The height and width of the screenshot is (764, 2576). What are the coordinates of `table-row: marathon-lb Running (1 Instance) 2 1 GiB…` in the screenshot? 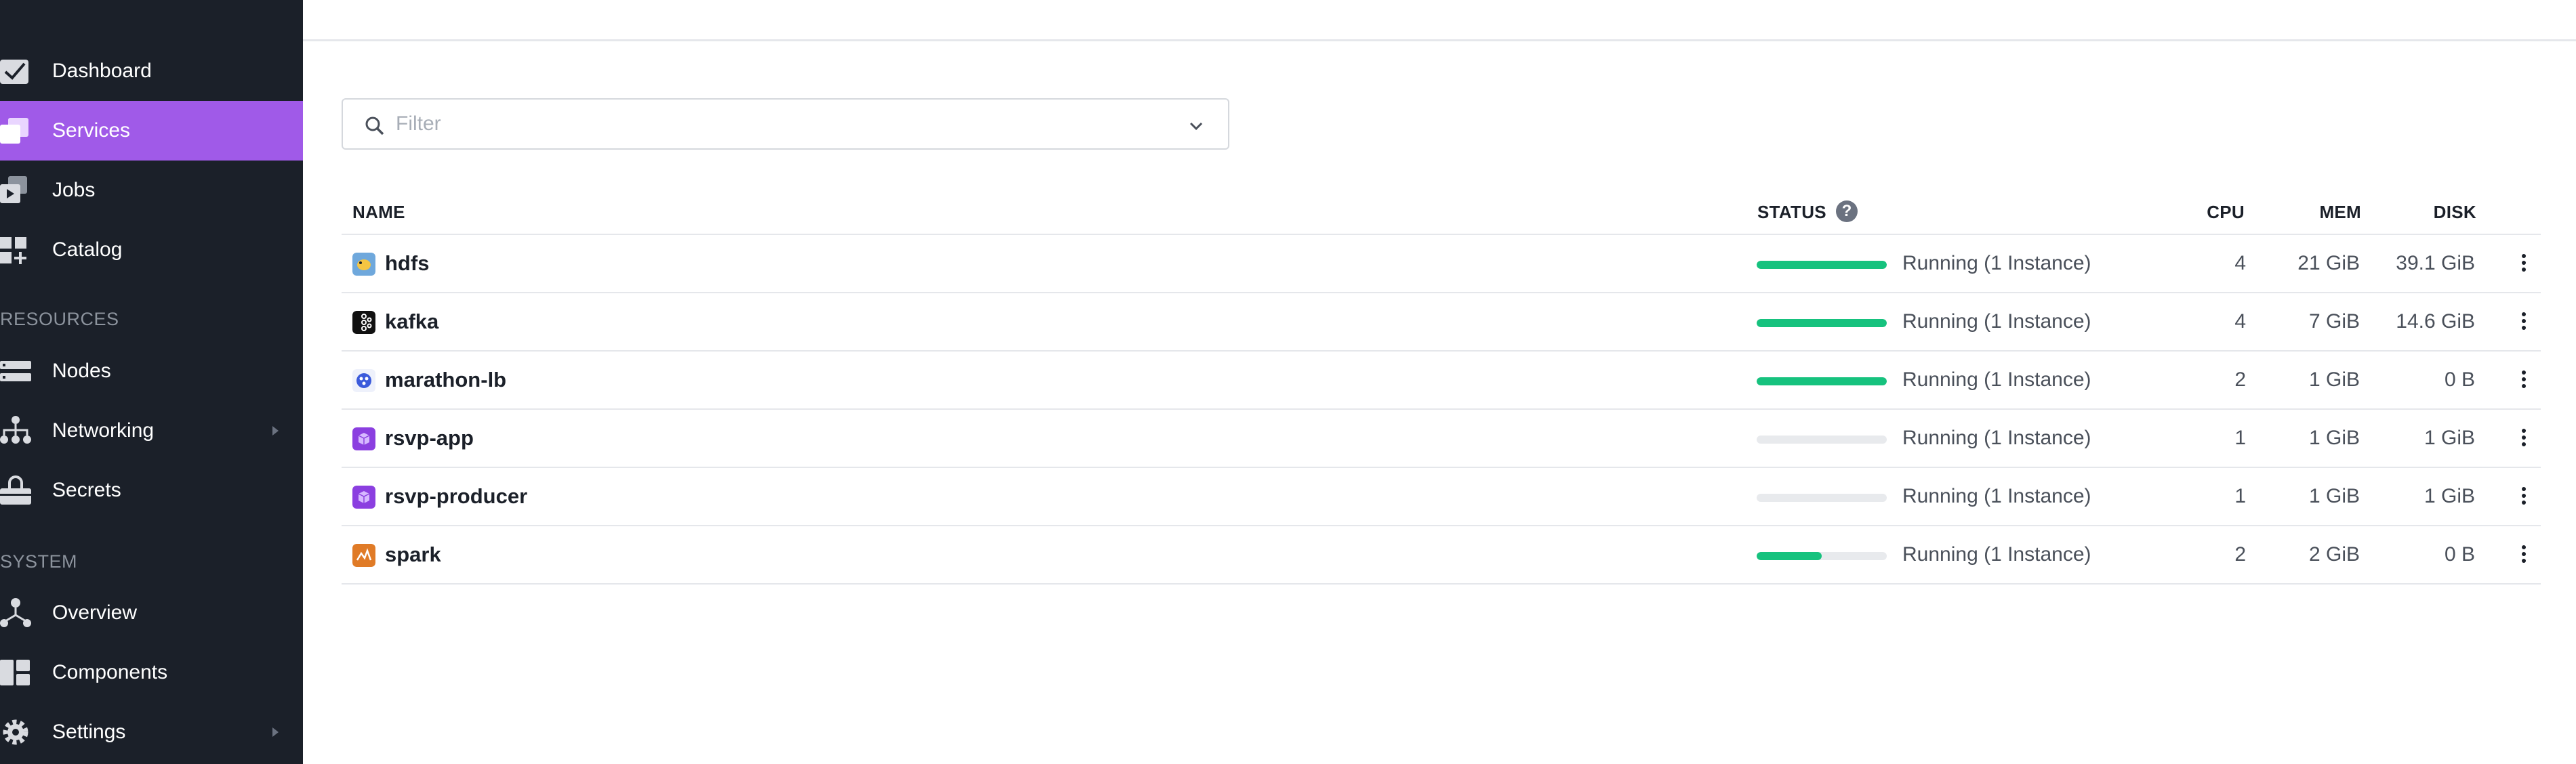 It's located at (1441, 379).